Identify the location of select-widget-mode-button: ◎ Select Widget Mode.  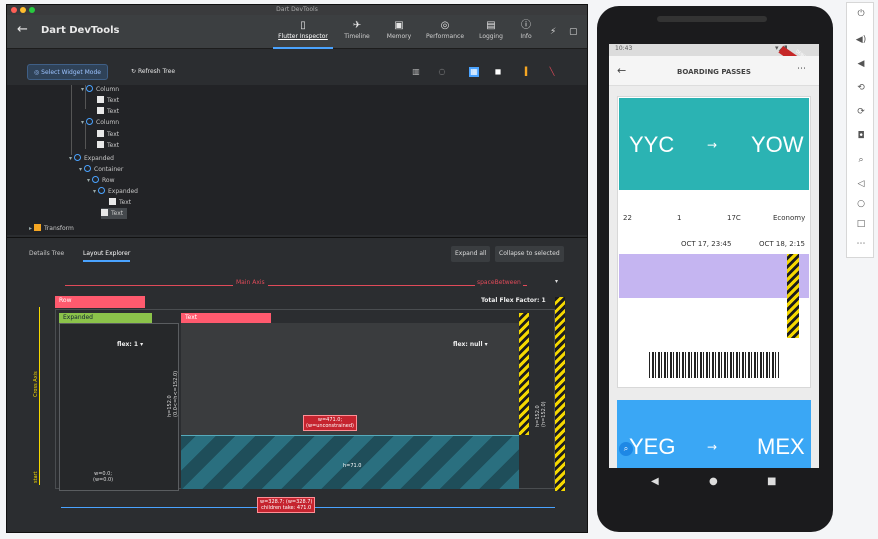
(67, 72).